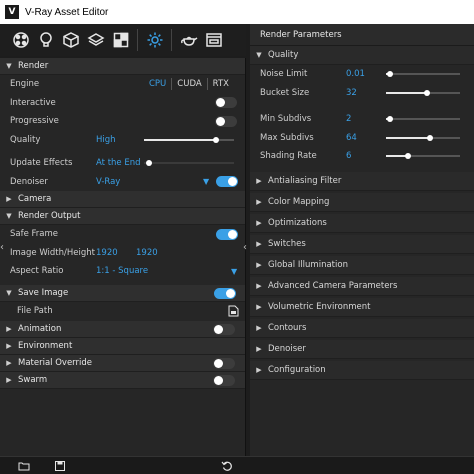  I want to click on section-optimizations: ▶ Optimizations, so click(362, 223).